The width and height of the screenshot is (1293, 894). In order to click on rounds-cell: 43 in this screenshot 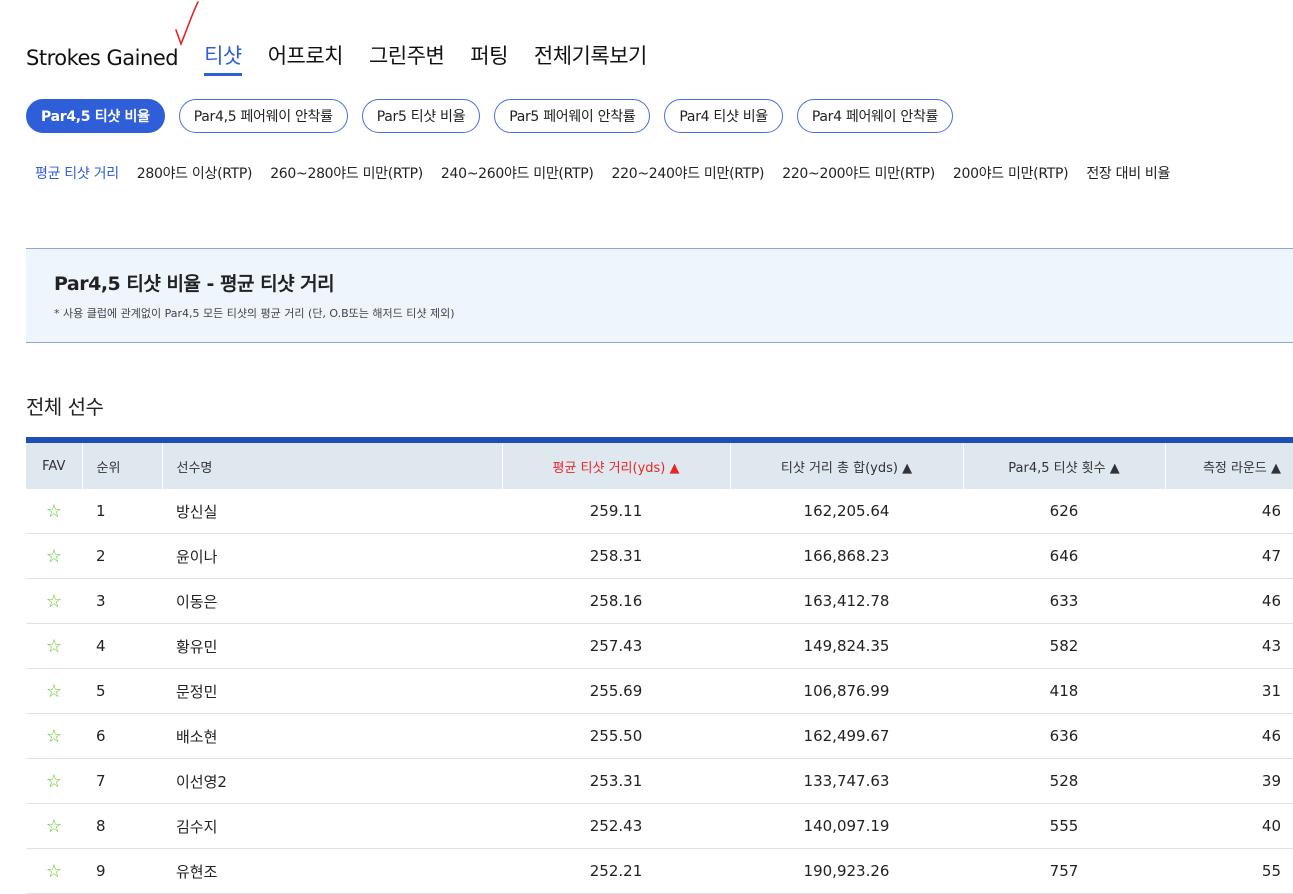, I will do `click(1229, 646)`.